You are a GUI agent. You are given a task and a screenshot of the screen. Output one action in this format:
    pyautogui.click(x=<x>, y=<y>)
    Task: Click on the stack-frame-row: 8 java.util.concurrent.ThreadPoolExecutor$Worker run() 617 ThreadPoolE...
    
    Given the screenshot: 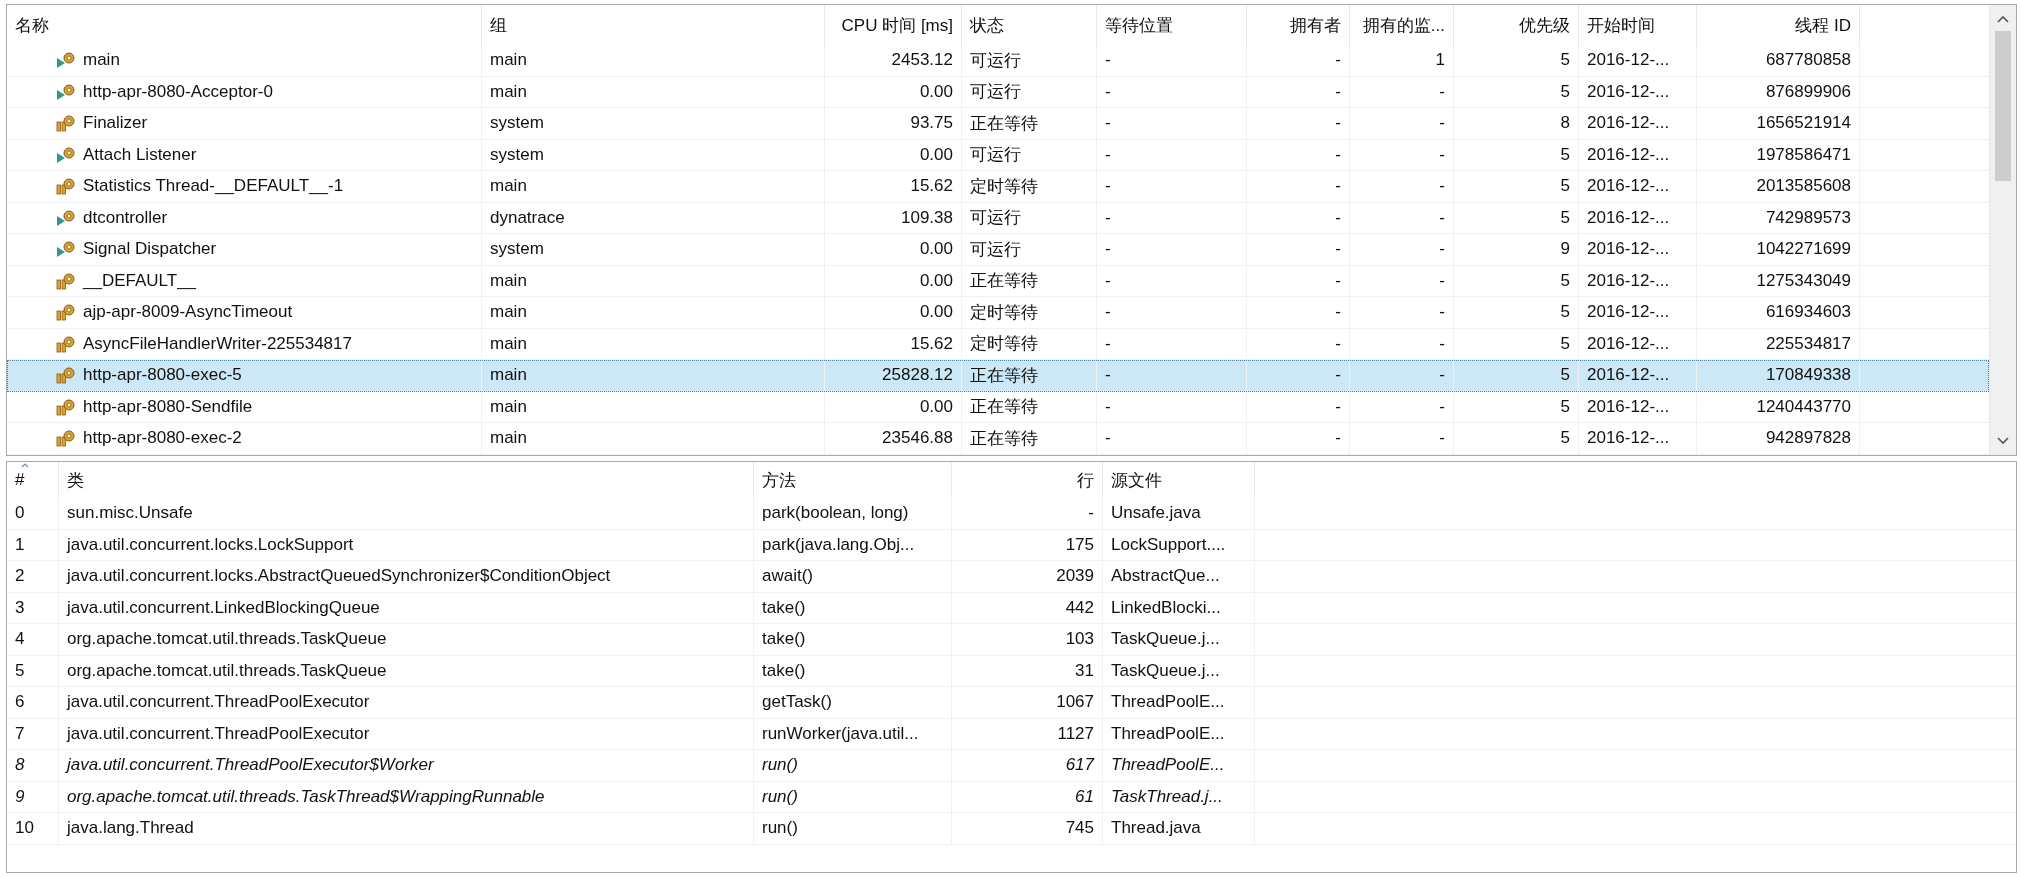 What is the action you would take?
    pyautogui.click(x=1011, y=766)
    